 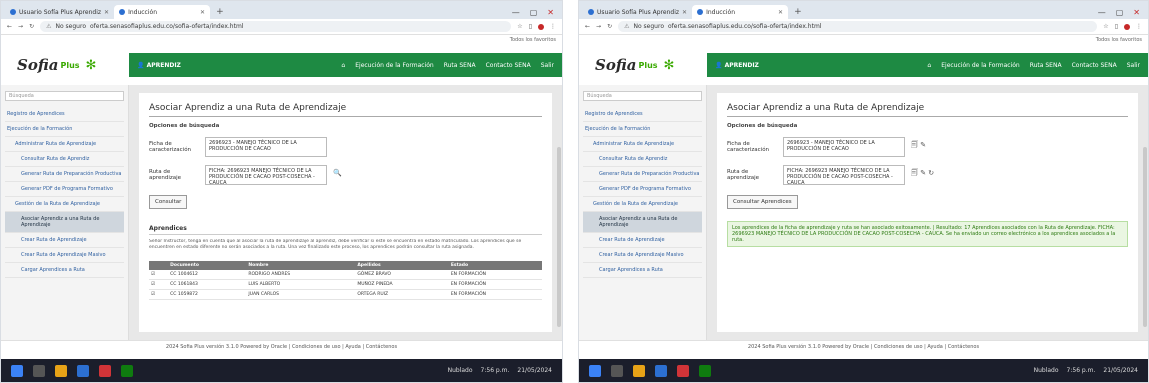 What do you see at coordinates (59, 12) in the screenshot?
I see `browser-tab: Usuario Sofía Plus Aprendiz ✕` at bounding box center [59, 12].